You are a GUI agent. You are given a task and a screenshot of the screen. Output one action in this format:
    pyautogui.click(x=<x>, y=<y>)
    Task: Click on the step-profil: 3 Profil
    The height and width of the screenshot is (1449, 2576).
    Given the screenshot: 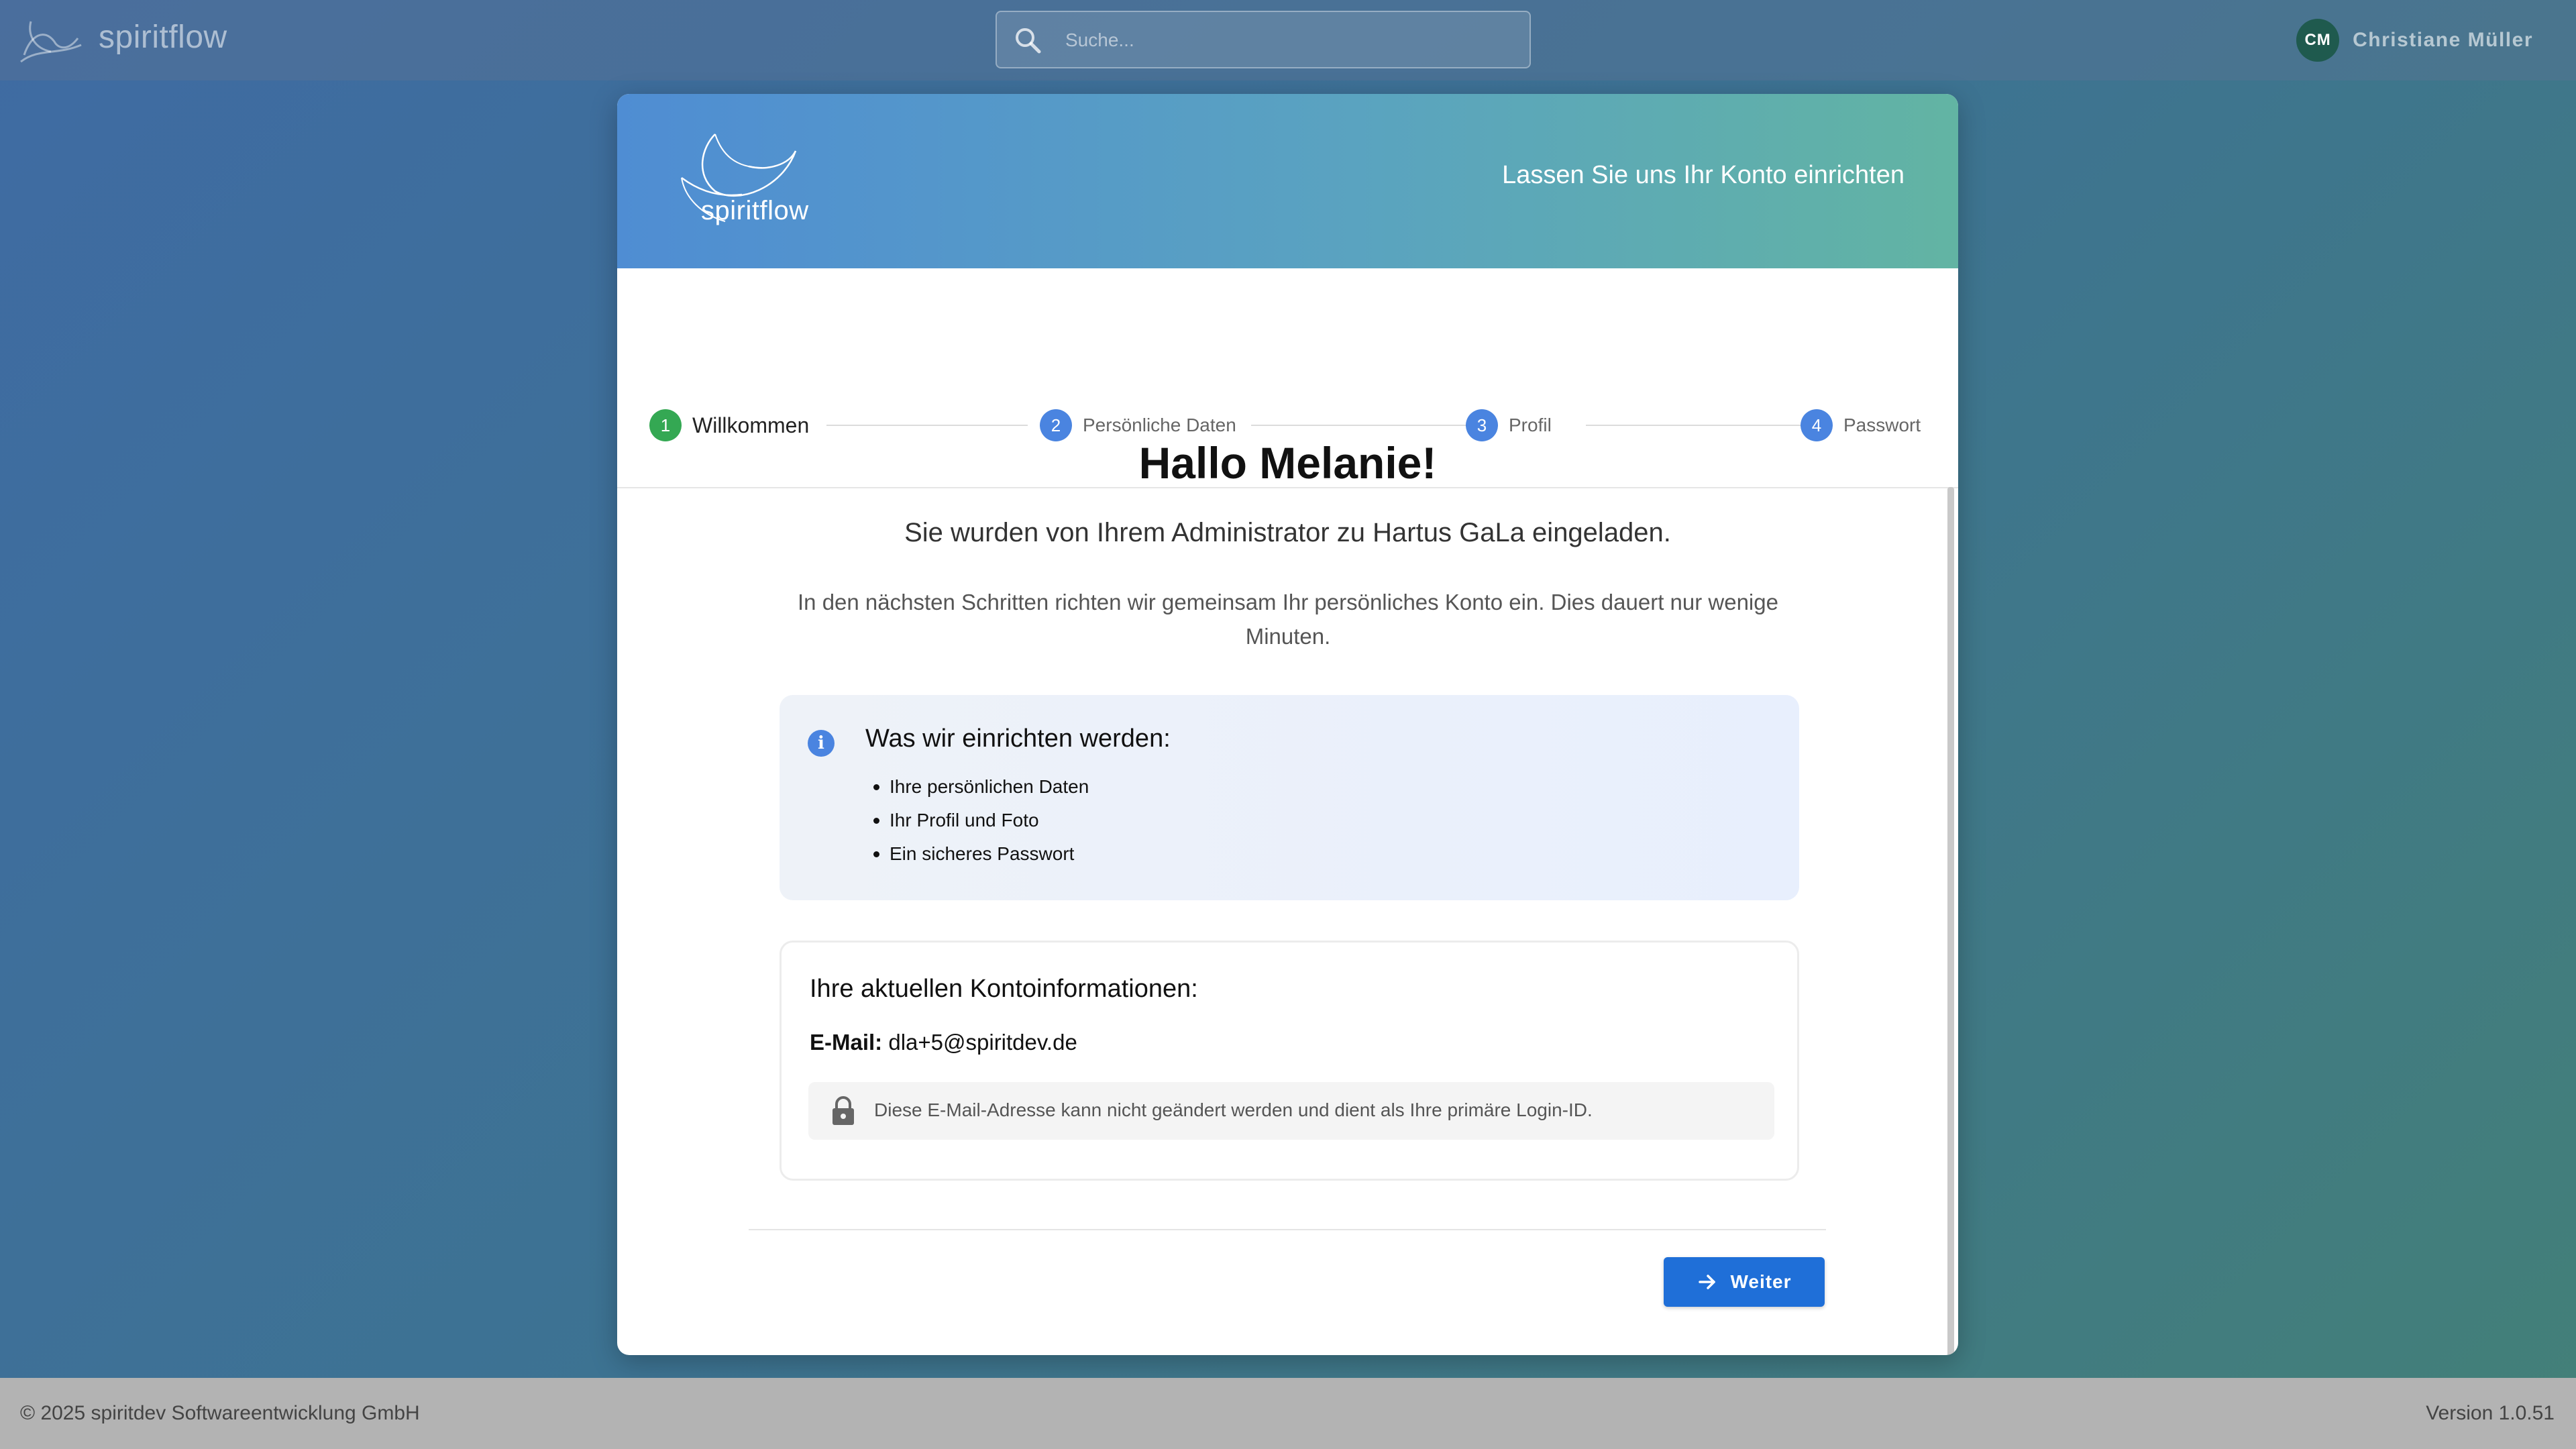 What is the action you would take?
    pyautogui.click(x=1509, y=425)
    